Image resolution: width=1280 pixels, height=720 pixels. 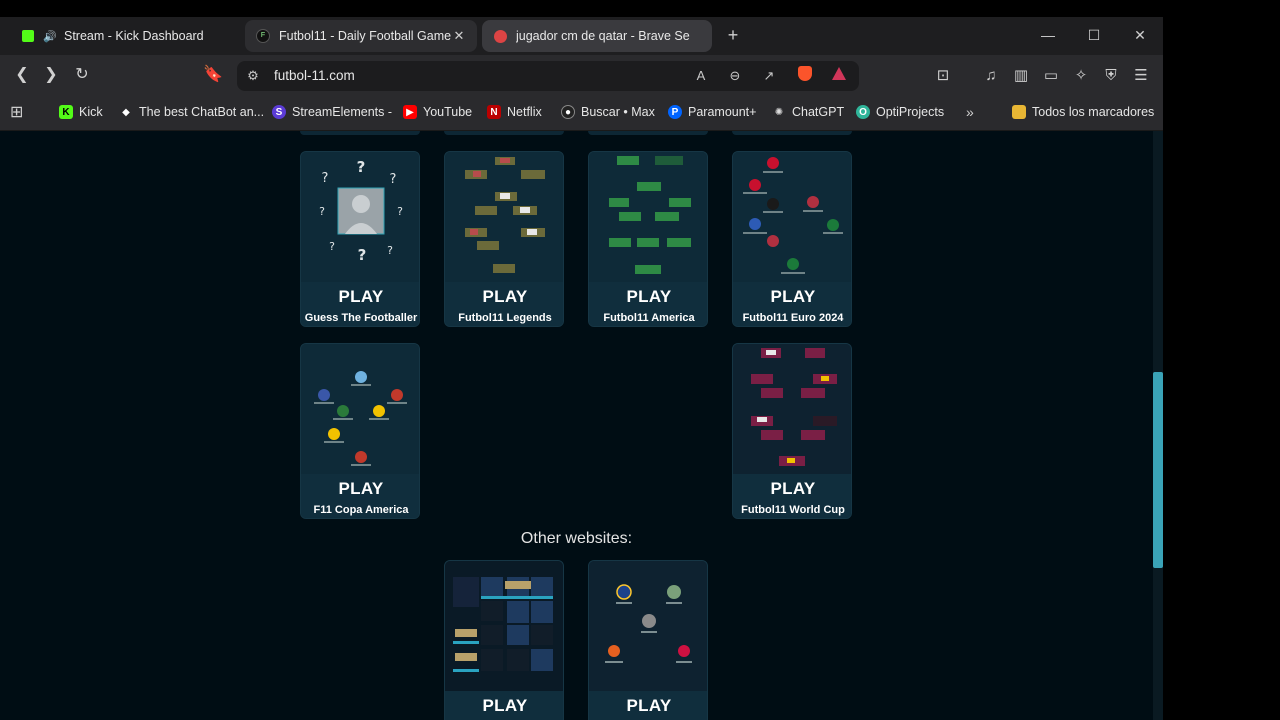 I want to click on kick-icon, so click(x=28, y=36).